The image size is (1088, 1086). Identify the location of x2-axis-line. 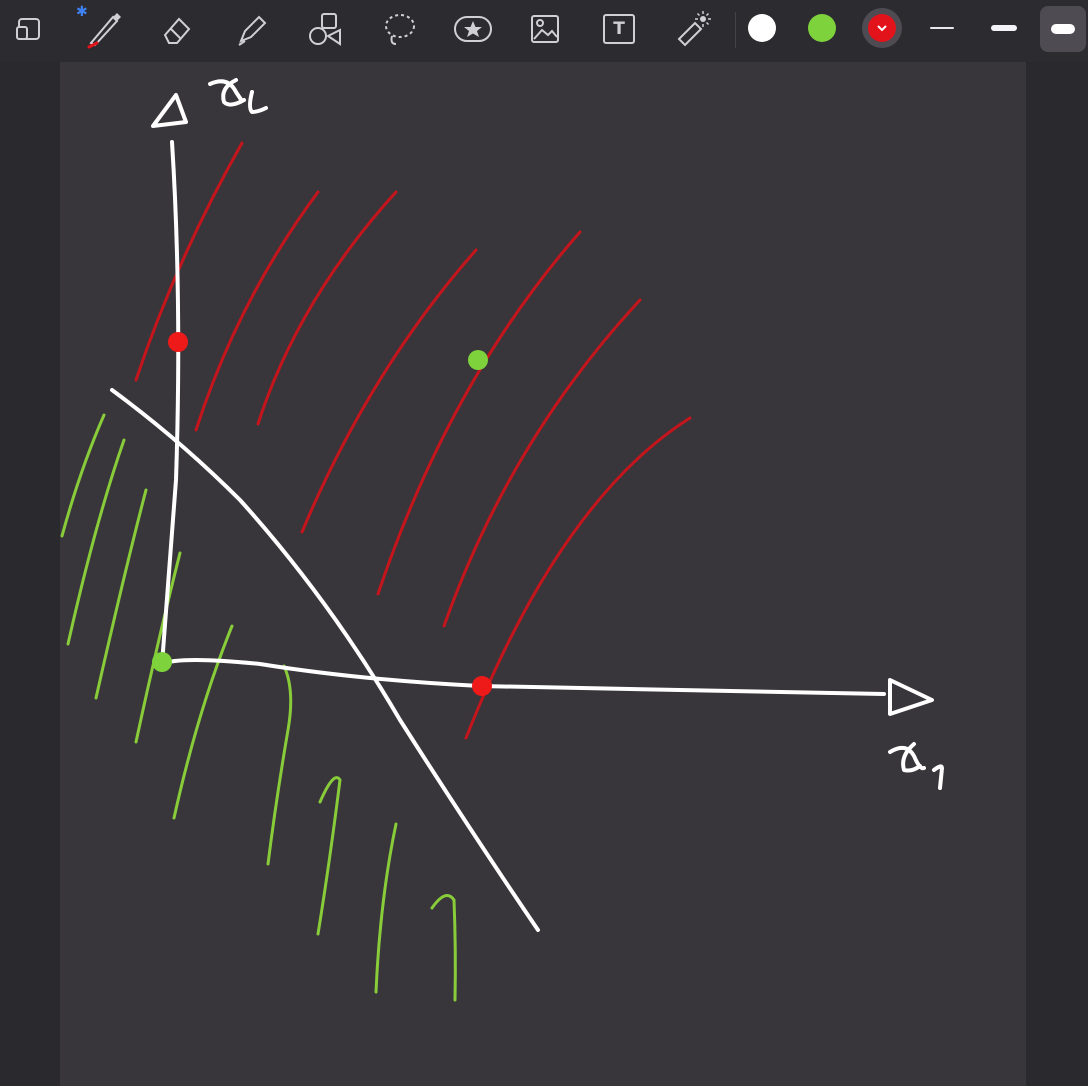
(170, 403).